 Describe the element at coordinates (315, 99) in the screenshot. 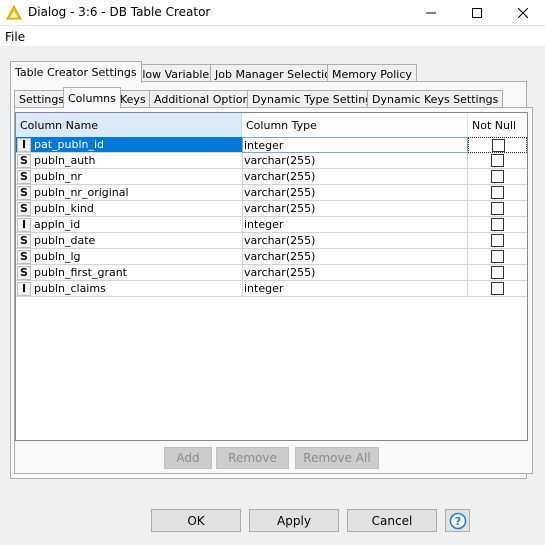

I see `tab-dynamic-type-settings: Dynamic Type Settings` at that location.